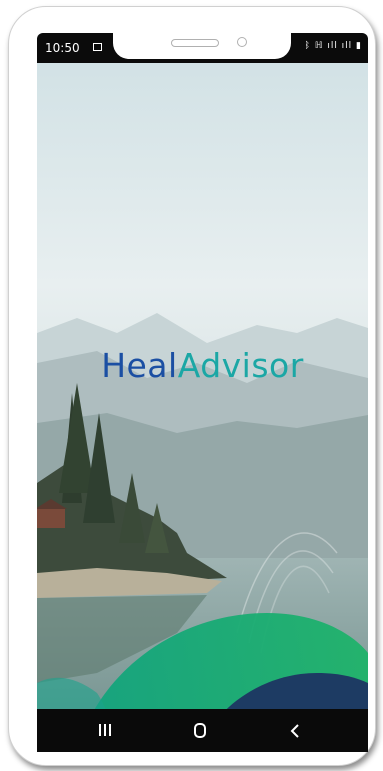 This screenshot has width=383, height=771. What do you see at coordinates (240, 365) in the screenshot?
I see `logo-advisor: Advisor` at bounding box center [240, 365].